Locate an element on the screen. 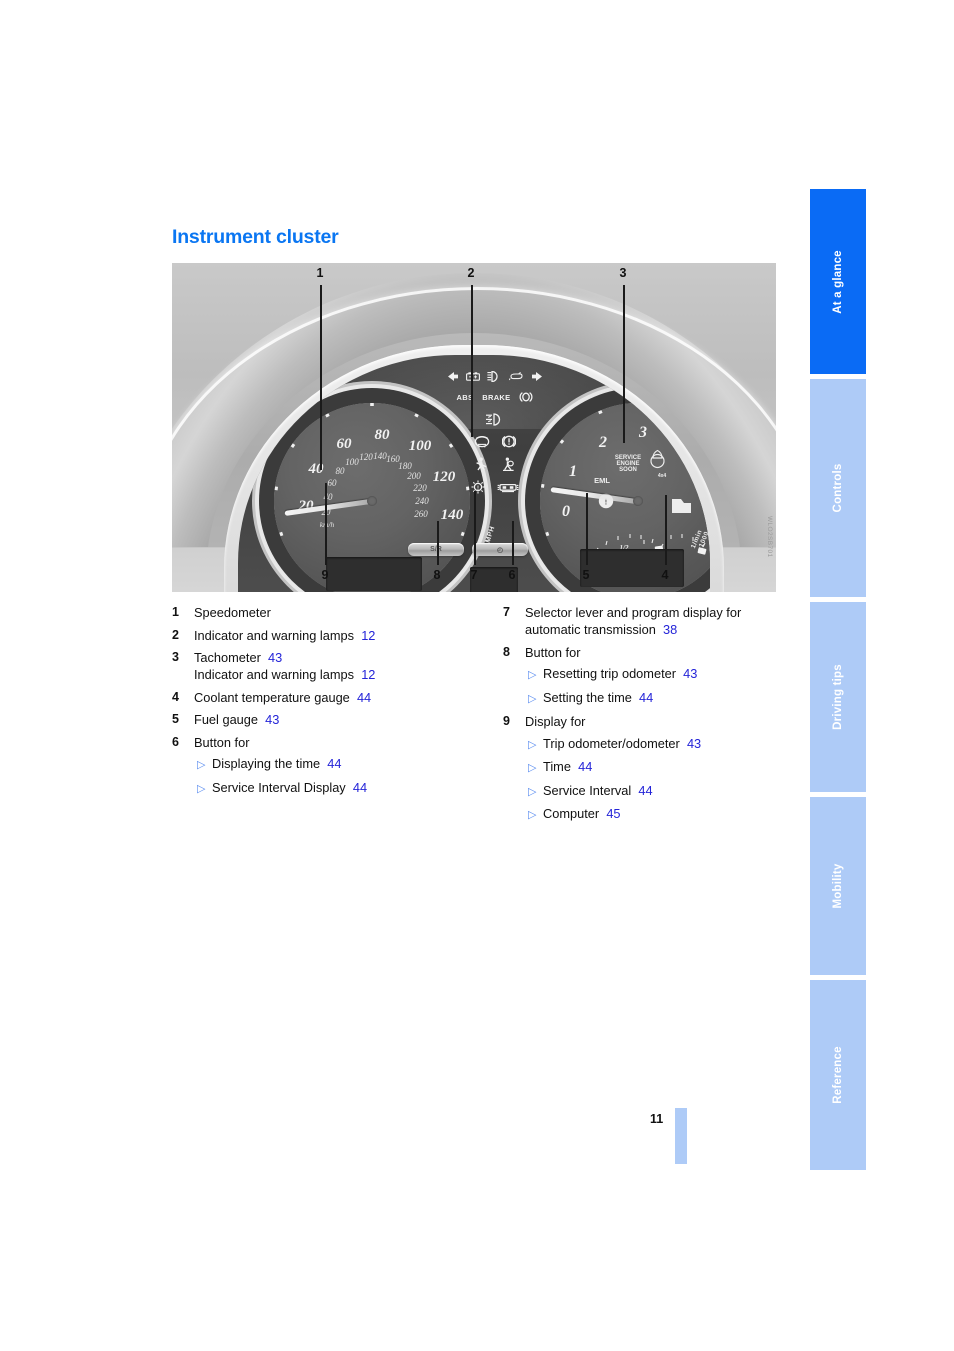  chapter-tab-label: Reference is located at coordinates (838, 1075).